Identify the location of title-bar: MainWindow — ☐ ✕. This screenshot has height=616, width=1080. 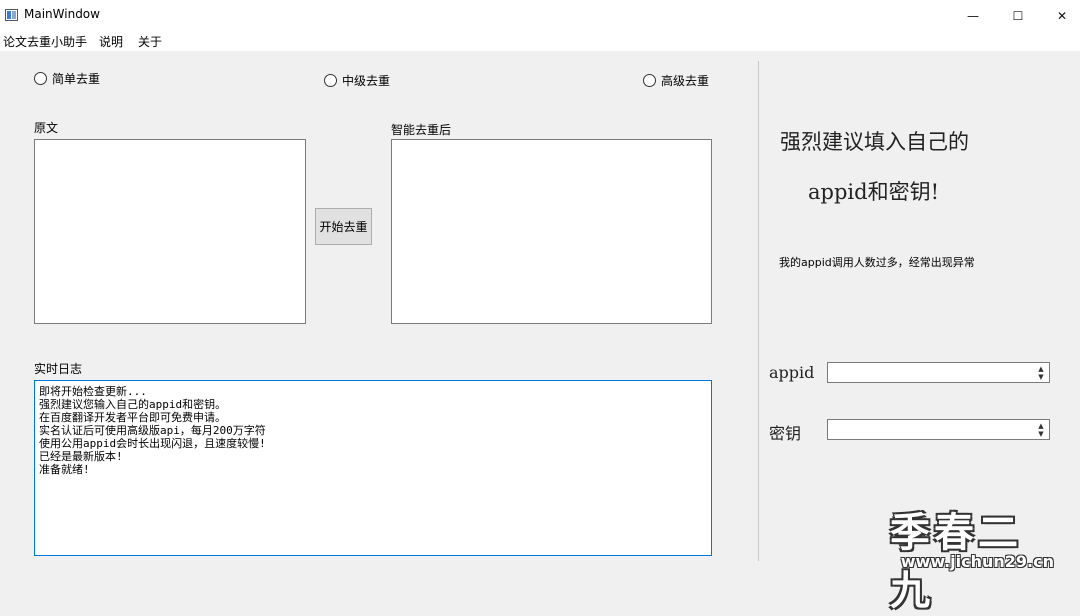
(540, 15).